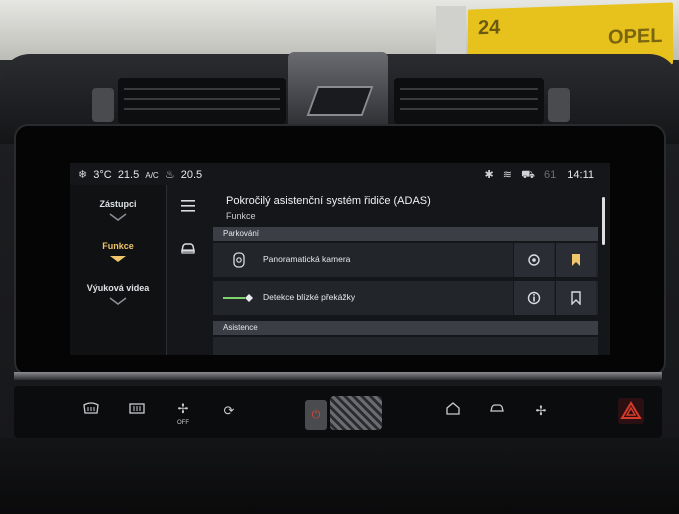  Describe the element at coordinates (240, 327) in the screenshot. I see `section-title: Asistence` at that location.